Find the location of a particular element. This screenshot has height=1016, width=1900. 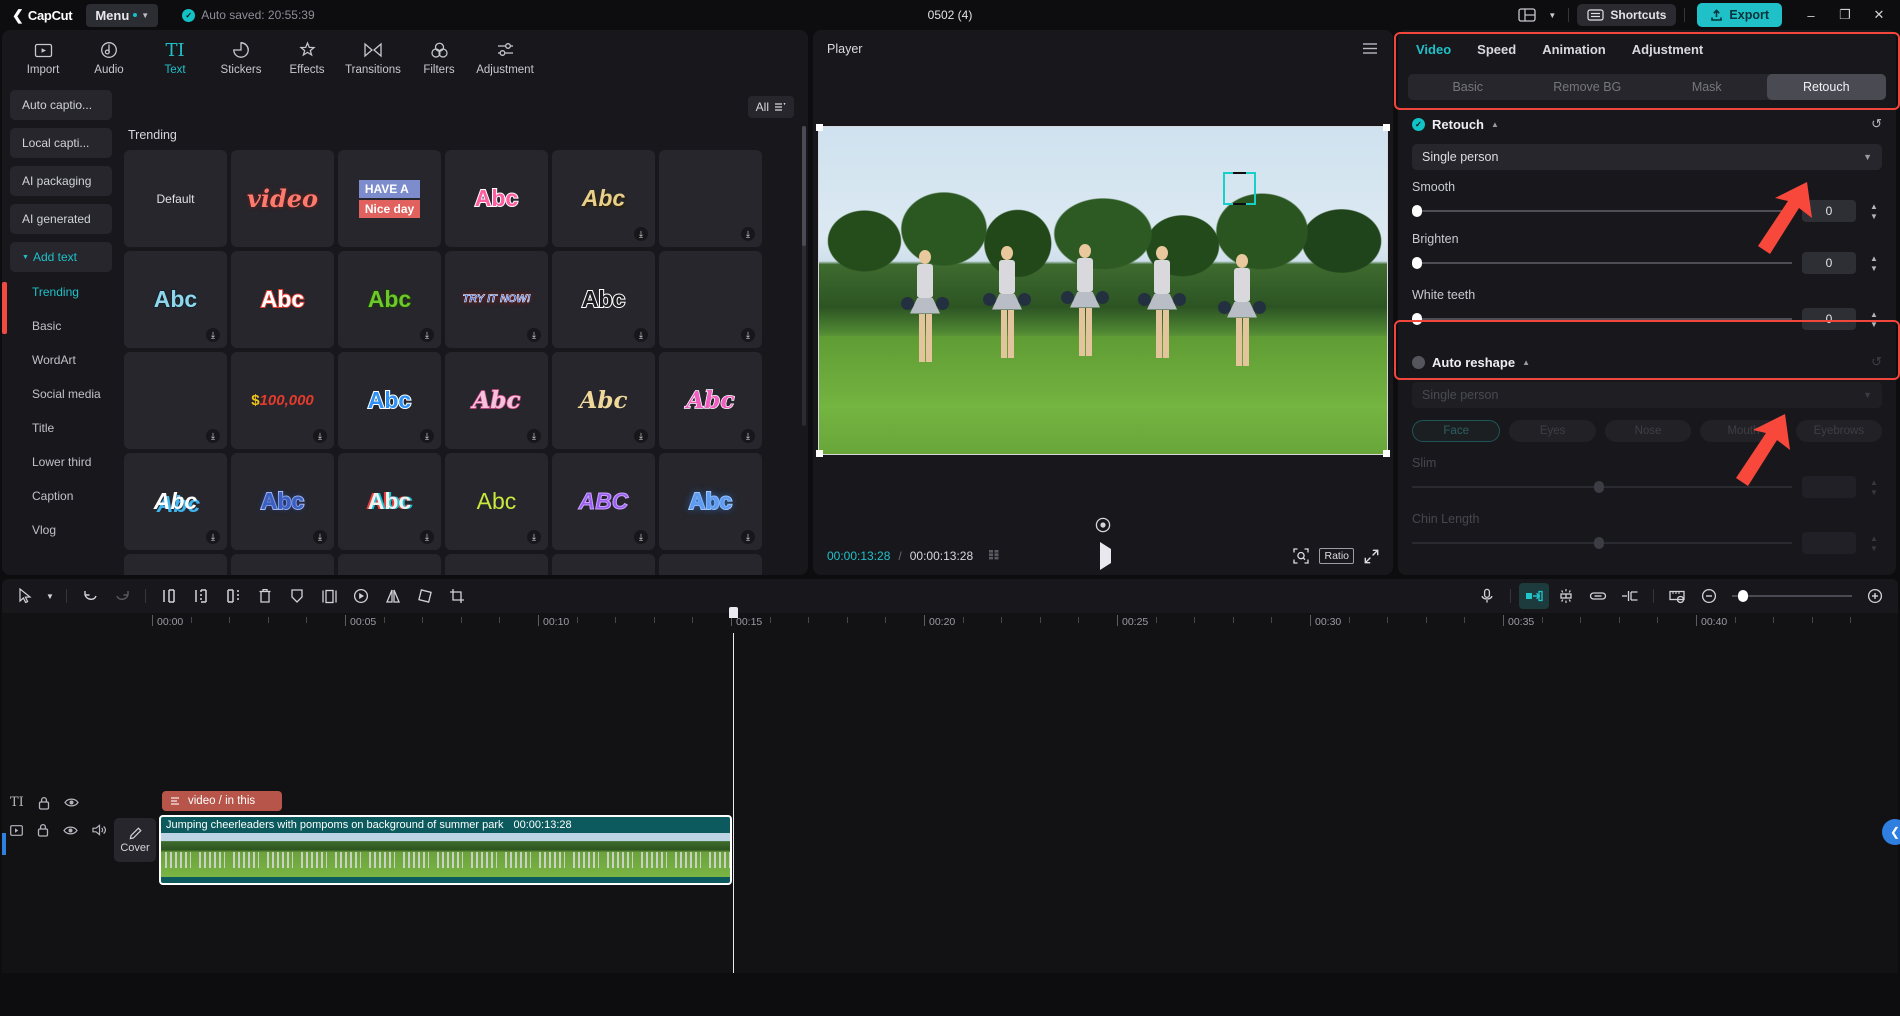

reset-retouch-icon: ↺ is located at coordinates (1876, 124).